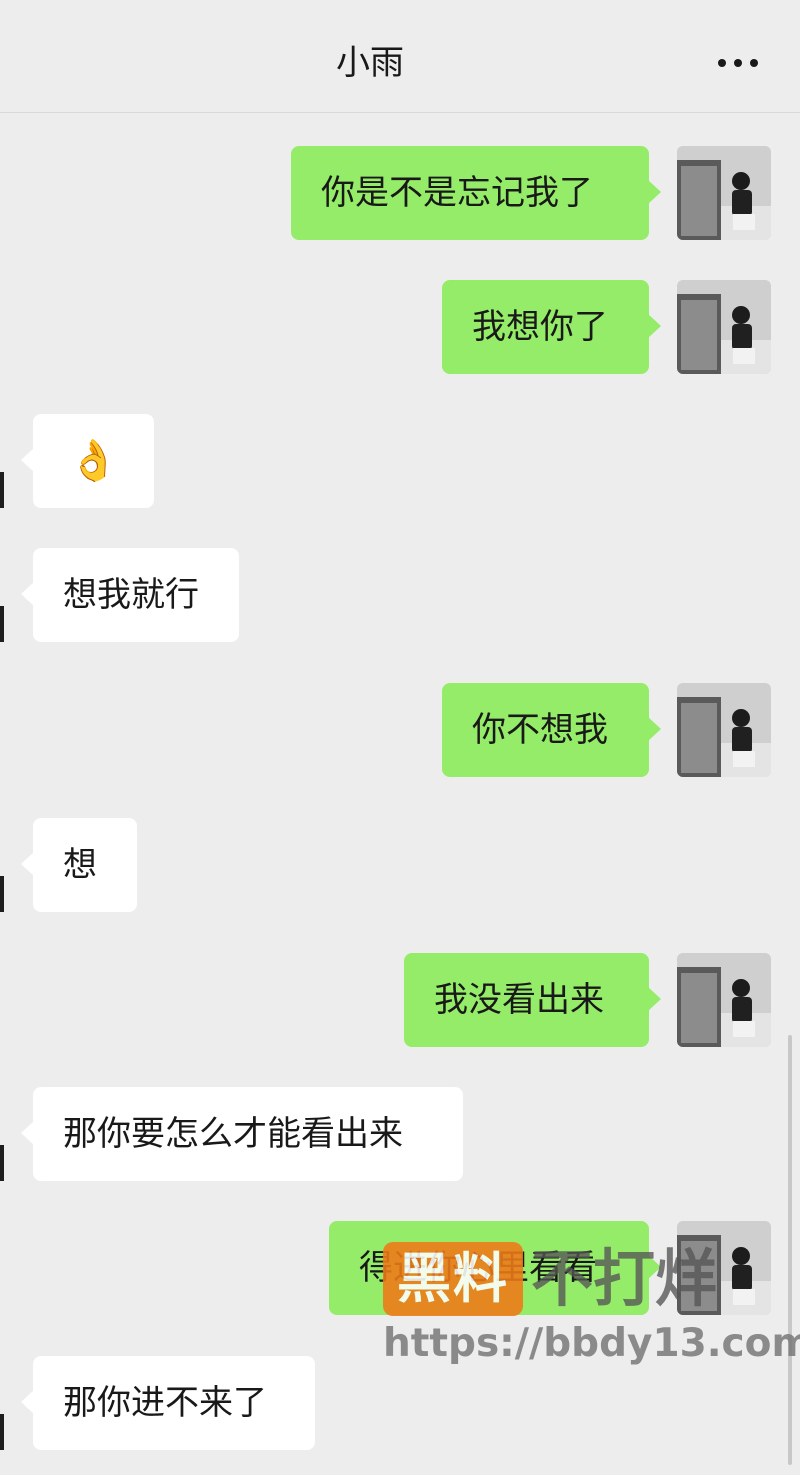 This screenshot has width=800, height=1475. I want to click on message-bubble-sent: 你是不是忘记我了, so click(476, 193).